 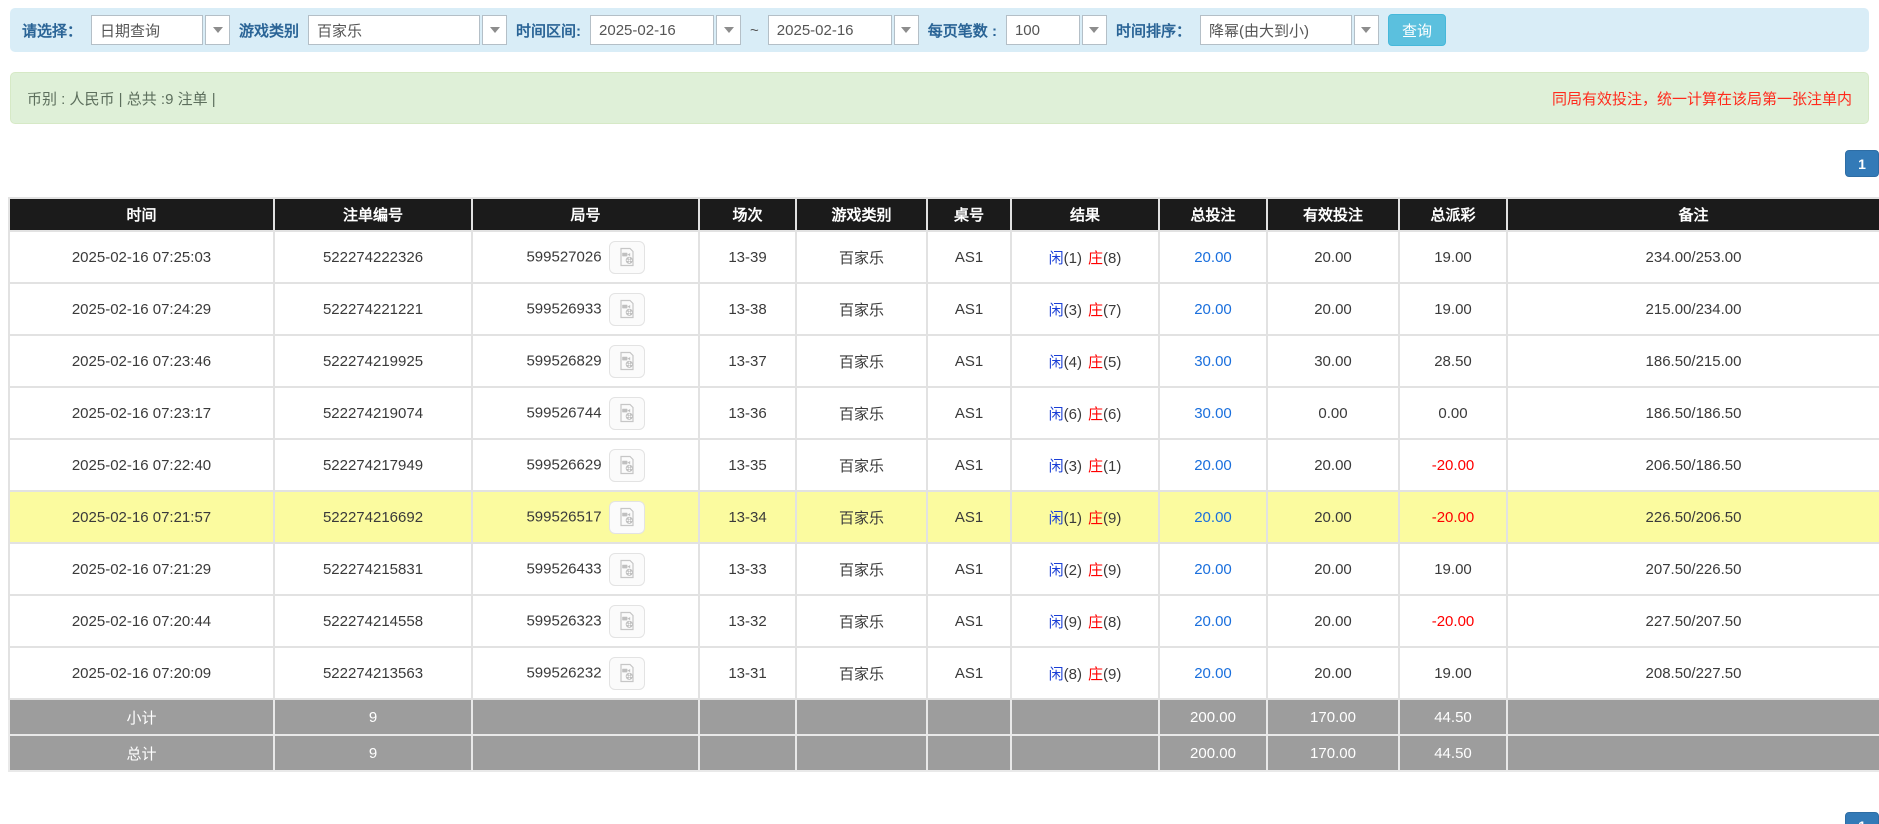 What do you see at coordinates (652, 30) in the screenshot?
I see `date-from-input` at bounding box center [652, 30].